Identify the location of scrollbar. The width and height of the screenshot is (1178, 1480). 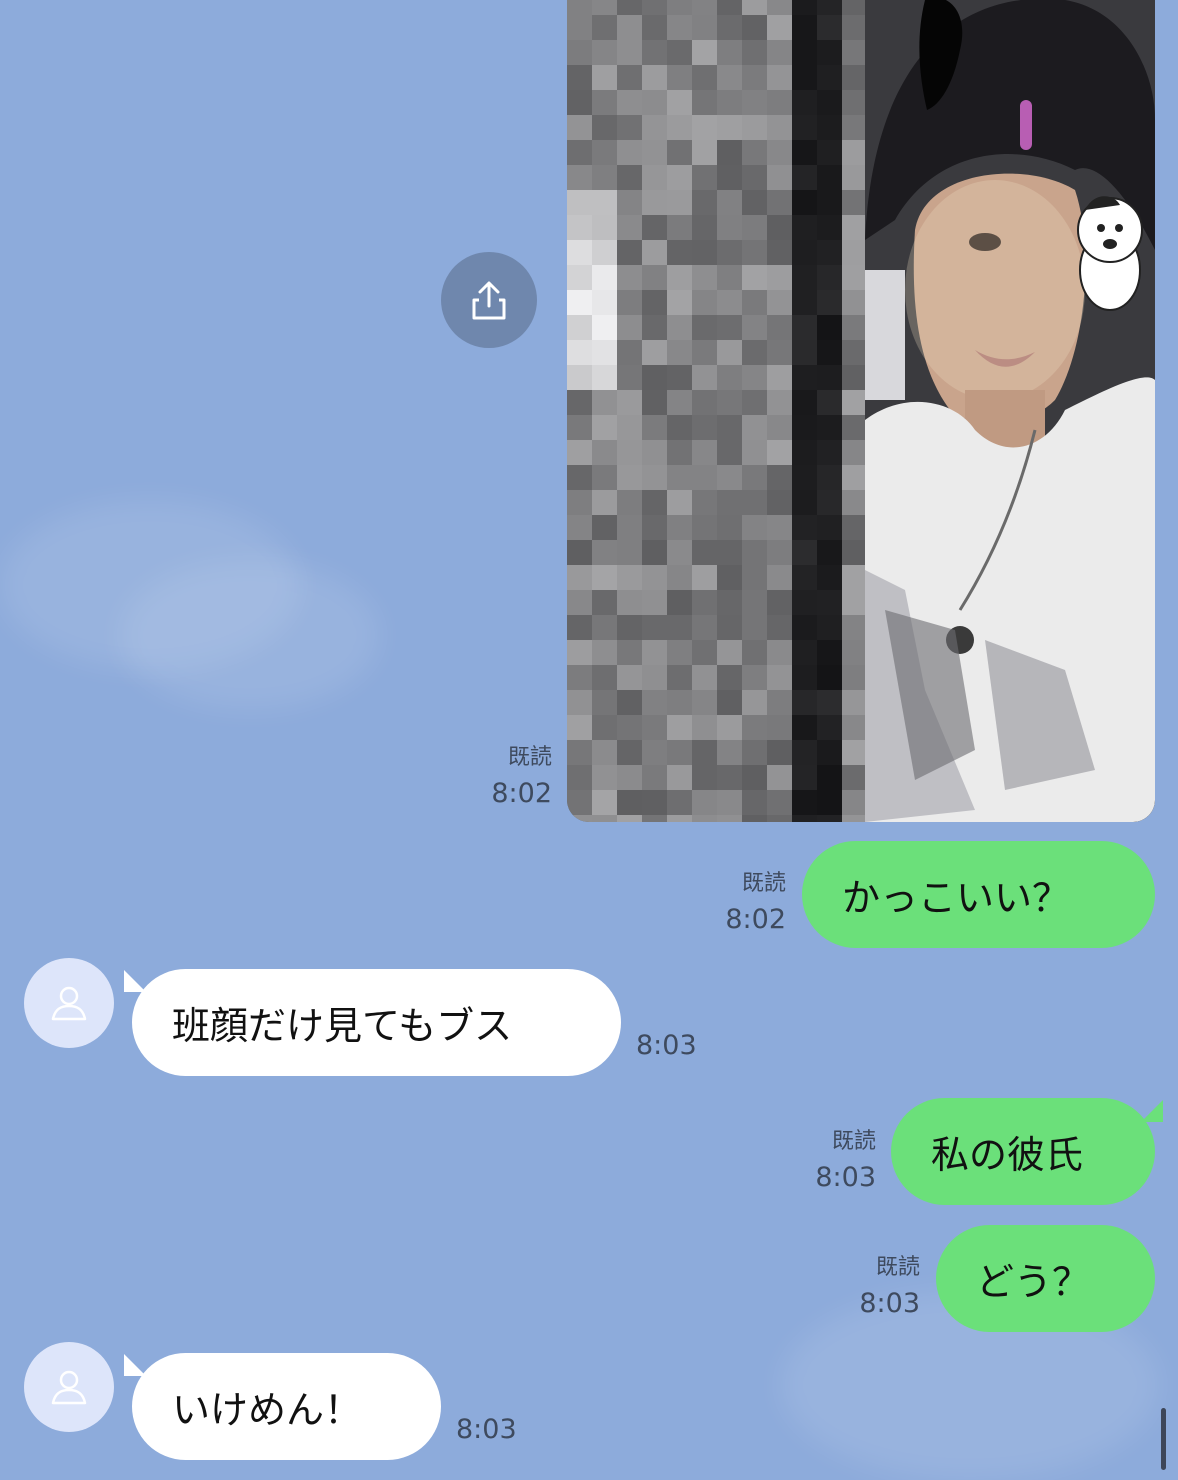
(1163, 1439).